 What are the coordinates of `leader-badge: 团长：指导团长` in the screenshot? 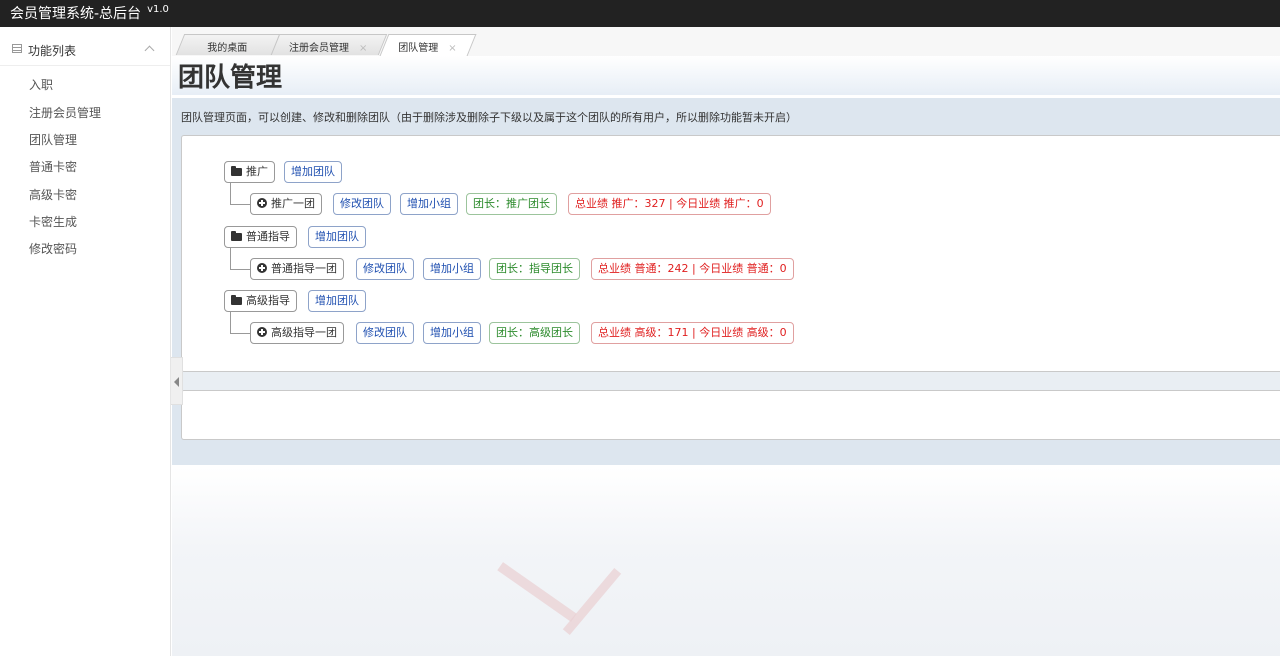 It's located at (534, 269).